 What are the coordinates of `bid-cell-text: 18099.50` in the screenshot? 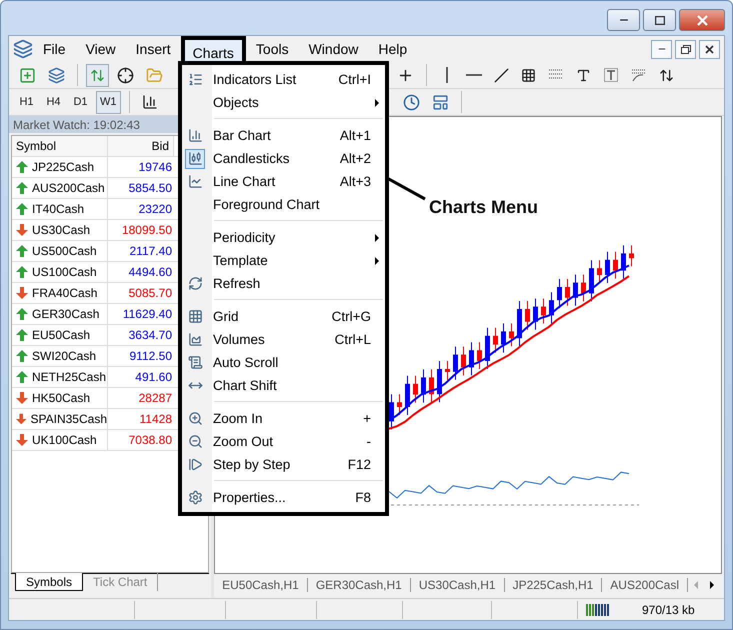 It's located at (146, 230).